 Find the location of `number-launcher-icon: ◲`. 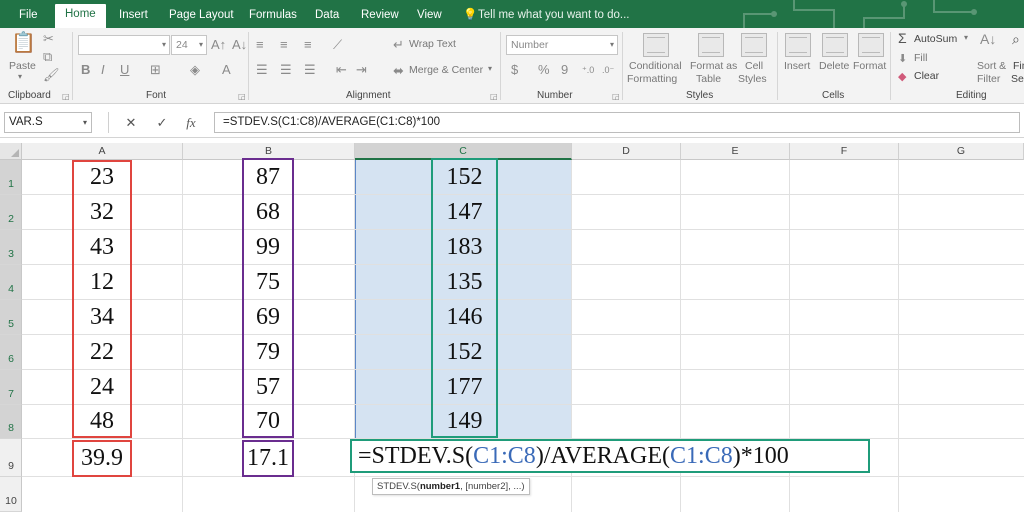

number-launcher-icon: ◲ is located at coordinates (616, 96).